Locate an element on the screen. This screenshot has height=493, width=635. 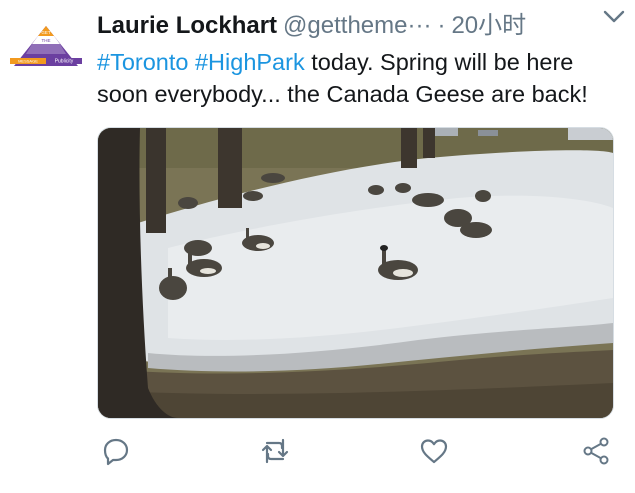
get-the-message-publicity-logo: GET THE MESSAGE Publicity is located at coordinates (46, 49).